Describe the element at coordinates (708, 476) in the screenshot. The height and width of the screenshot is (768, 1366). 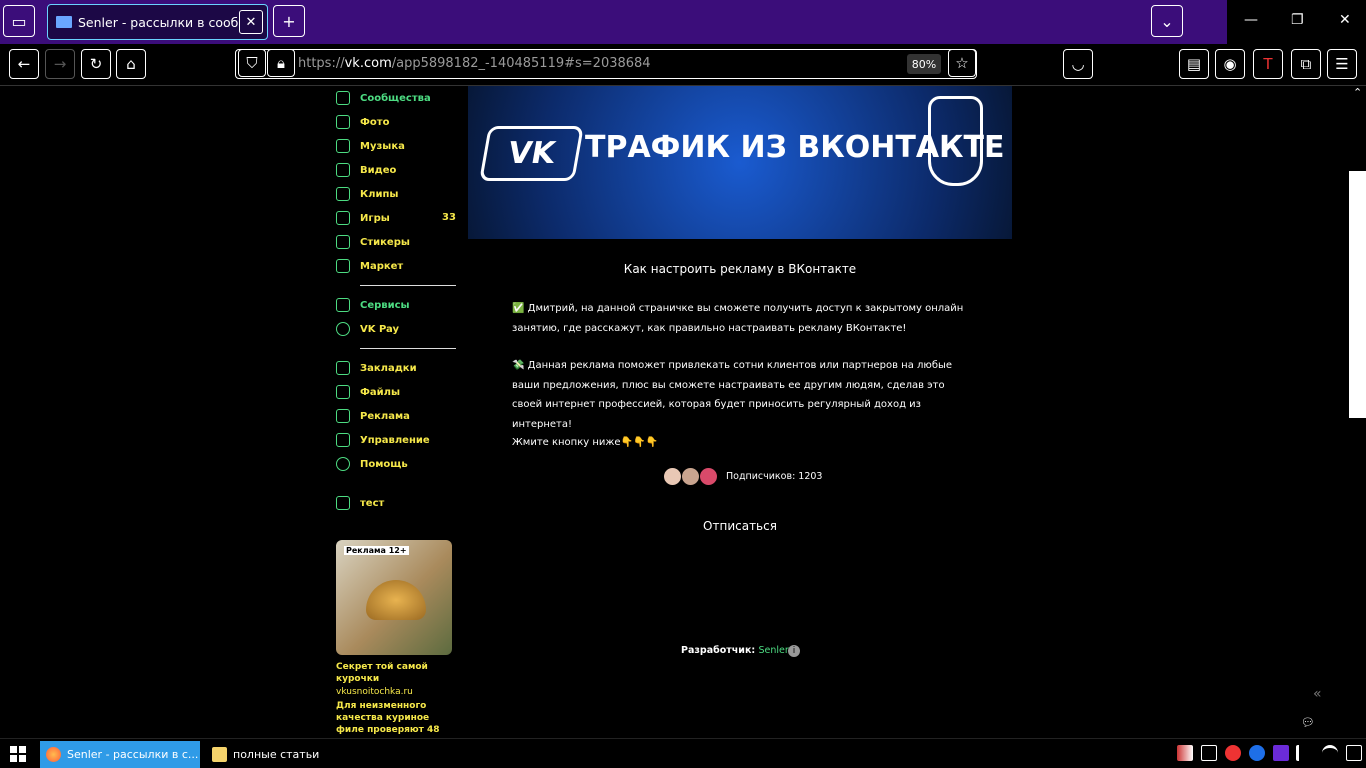
I see `avatar` at that location.